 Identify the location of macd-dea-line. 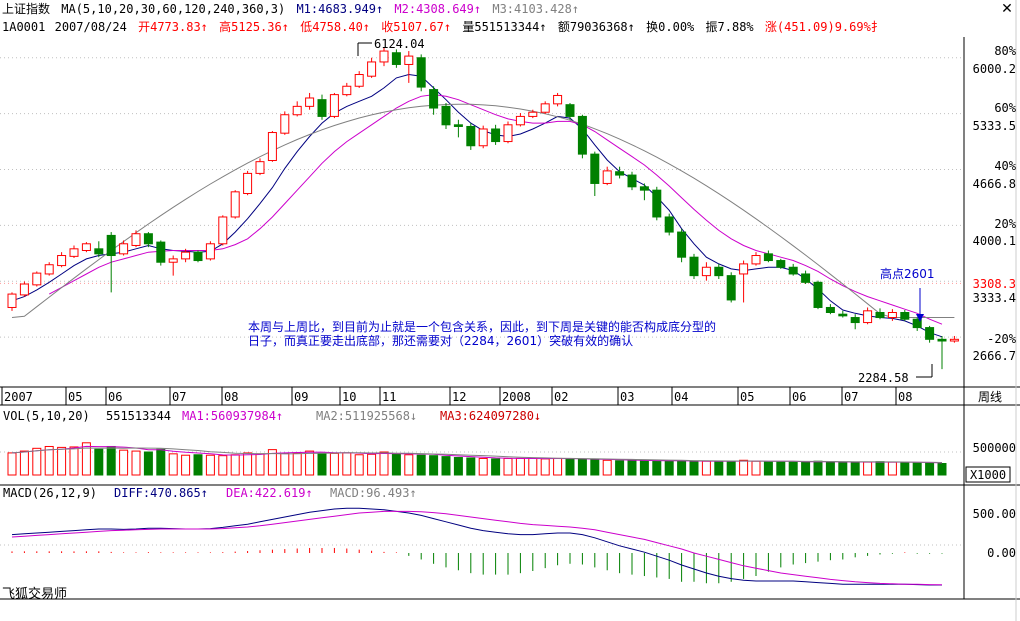
(477, 548).